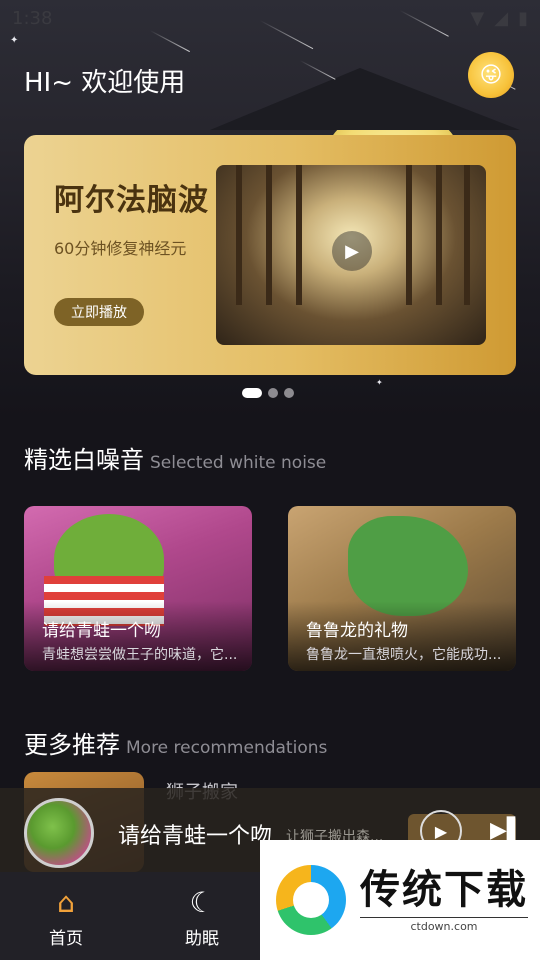  I want to click on now-playing-title: 请给青蛙一个吻, so click(195, 836).